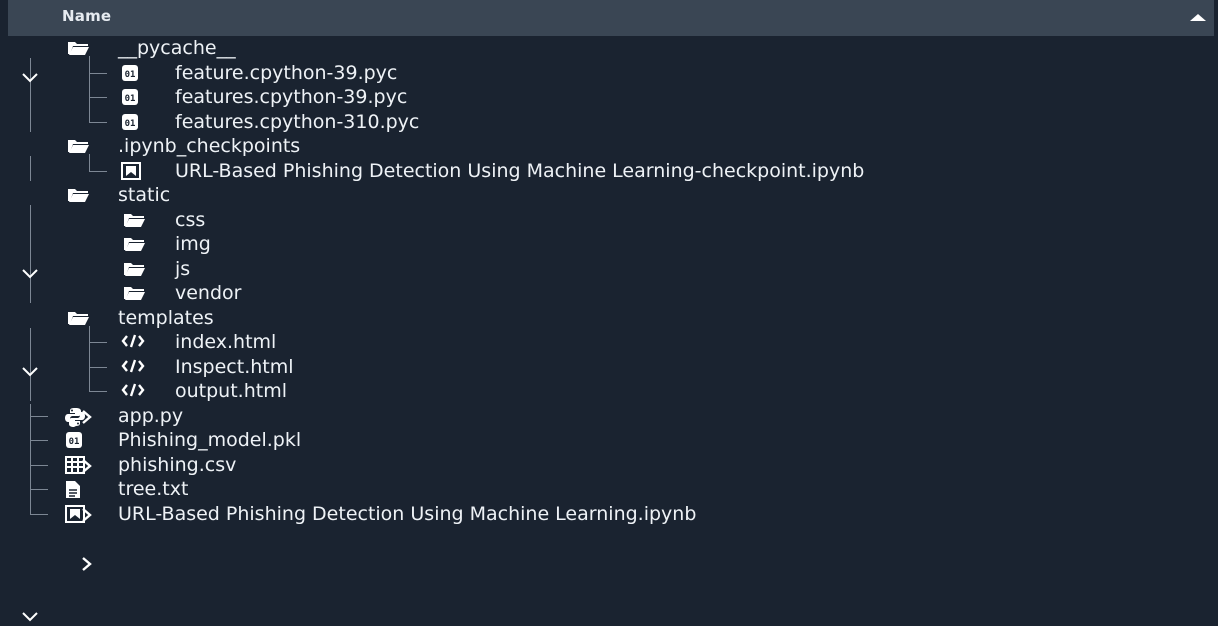 This screenshot has height=626, width=1218. Describe the element at coordinates (30, 616) in the screenshot. I see `chevron-down-icon` at that location.